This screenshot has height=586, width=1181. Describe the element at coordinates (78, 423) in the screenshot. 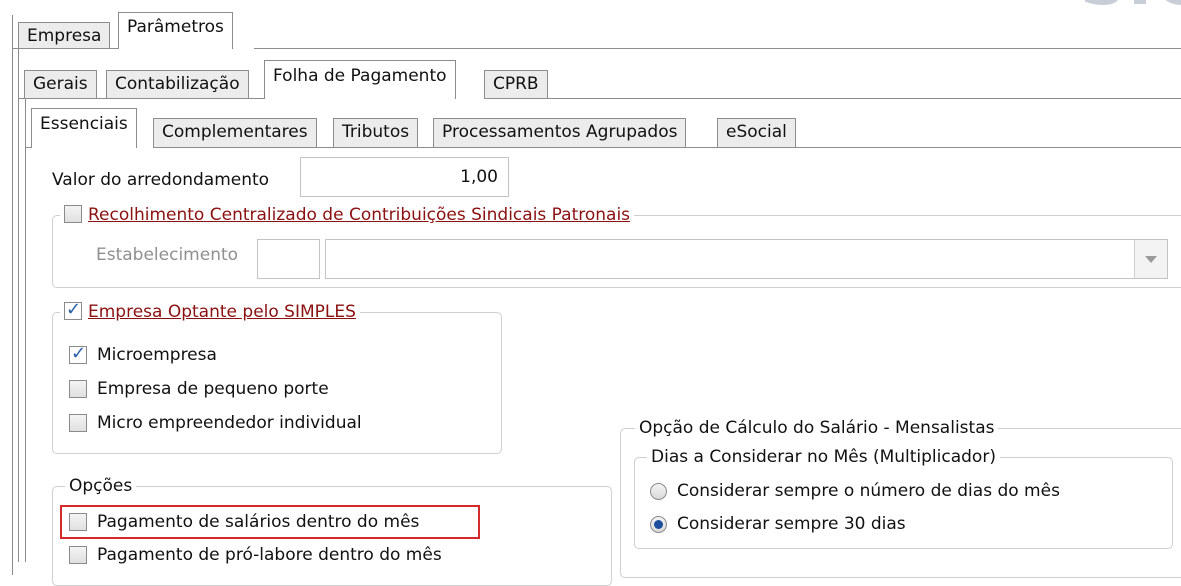

I see `mei-checkbox` at that location.